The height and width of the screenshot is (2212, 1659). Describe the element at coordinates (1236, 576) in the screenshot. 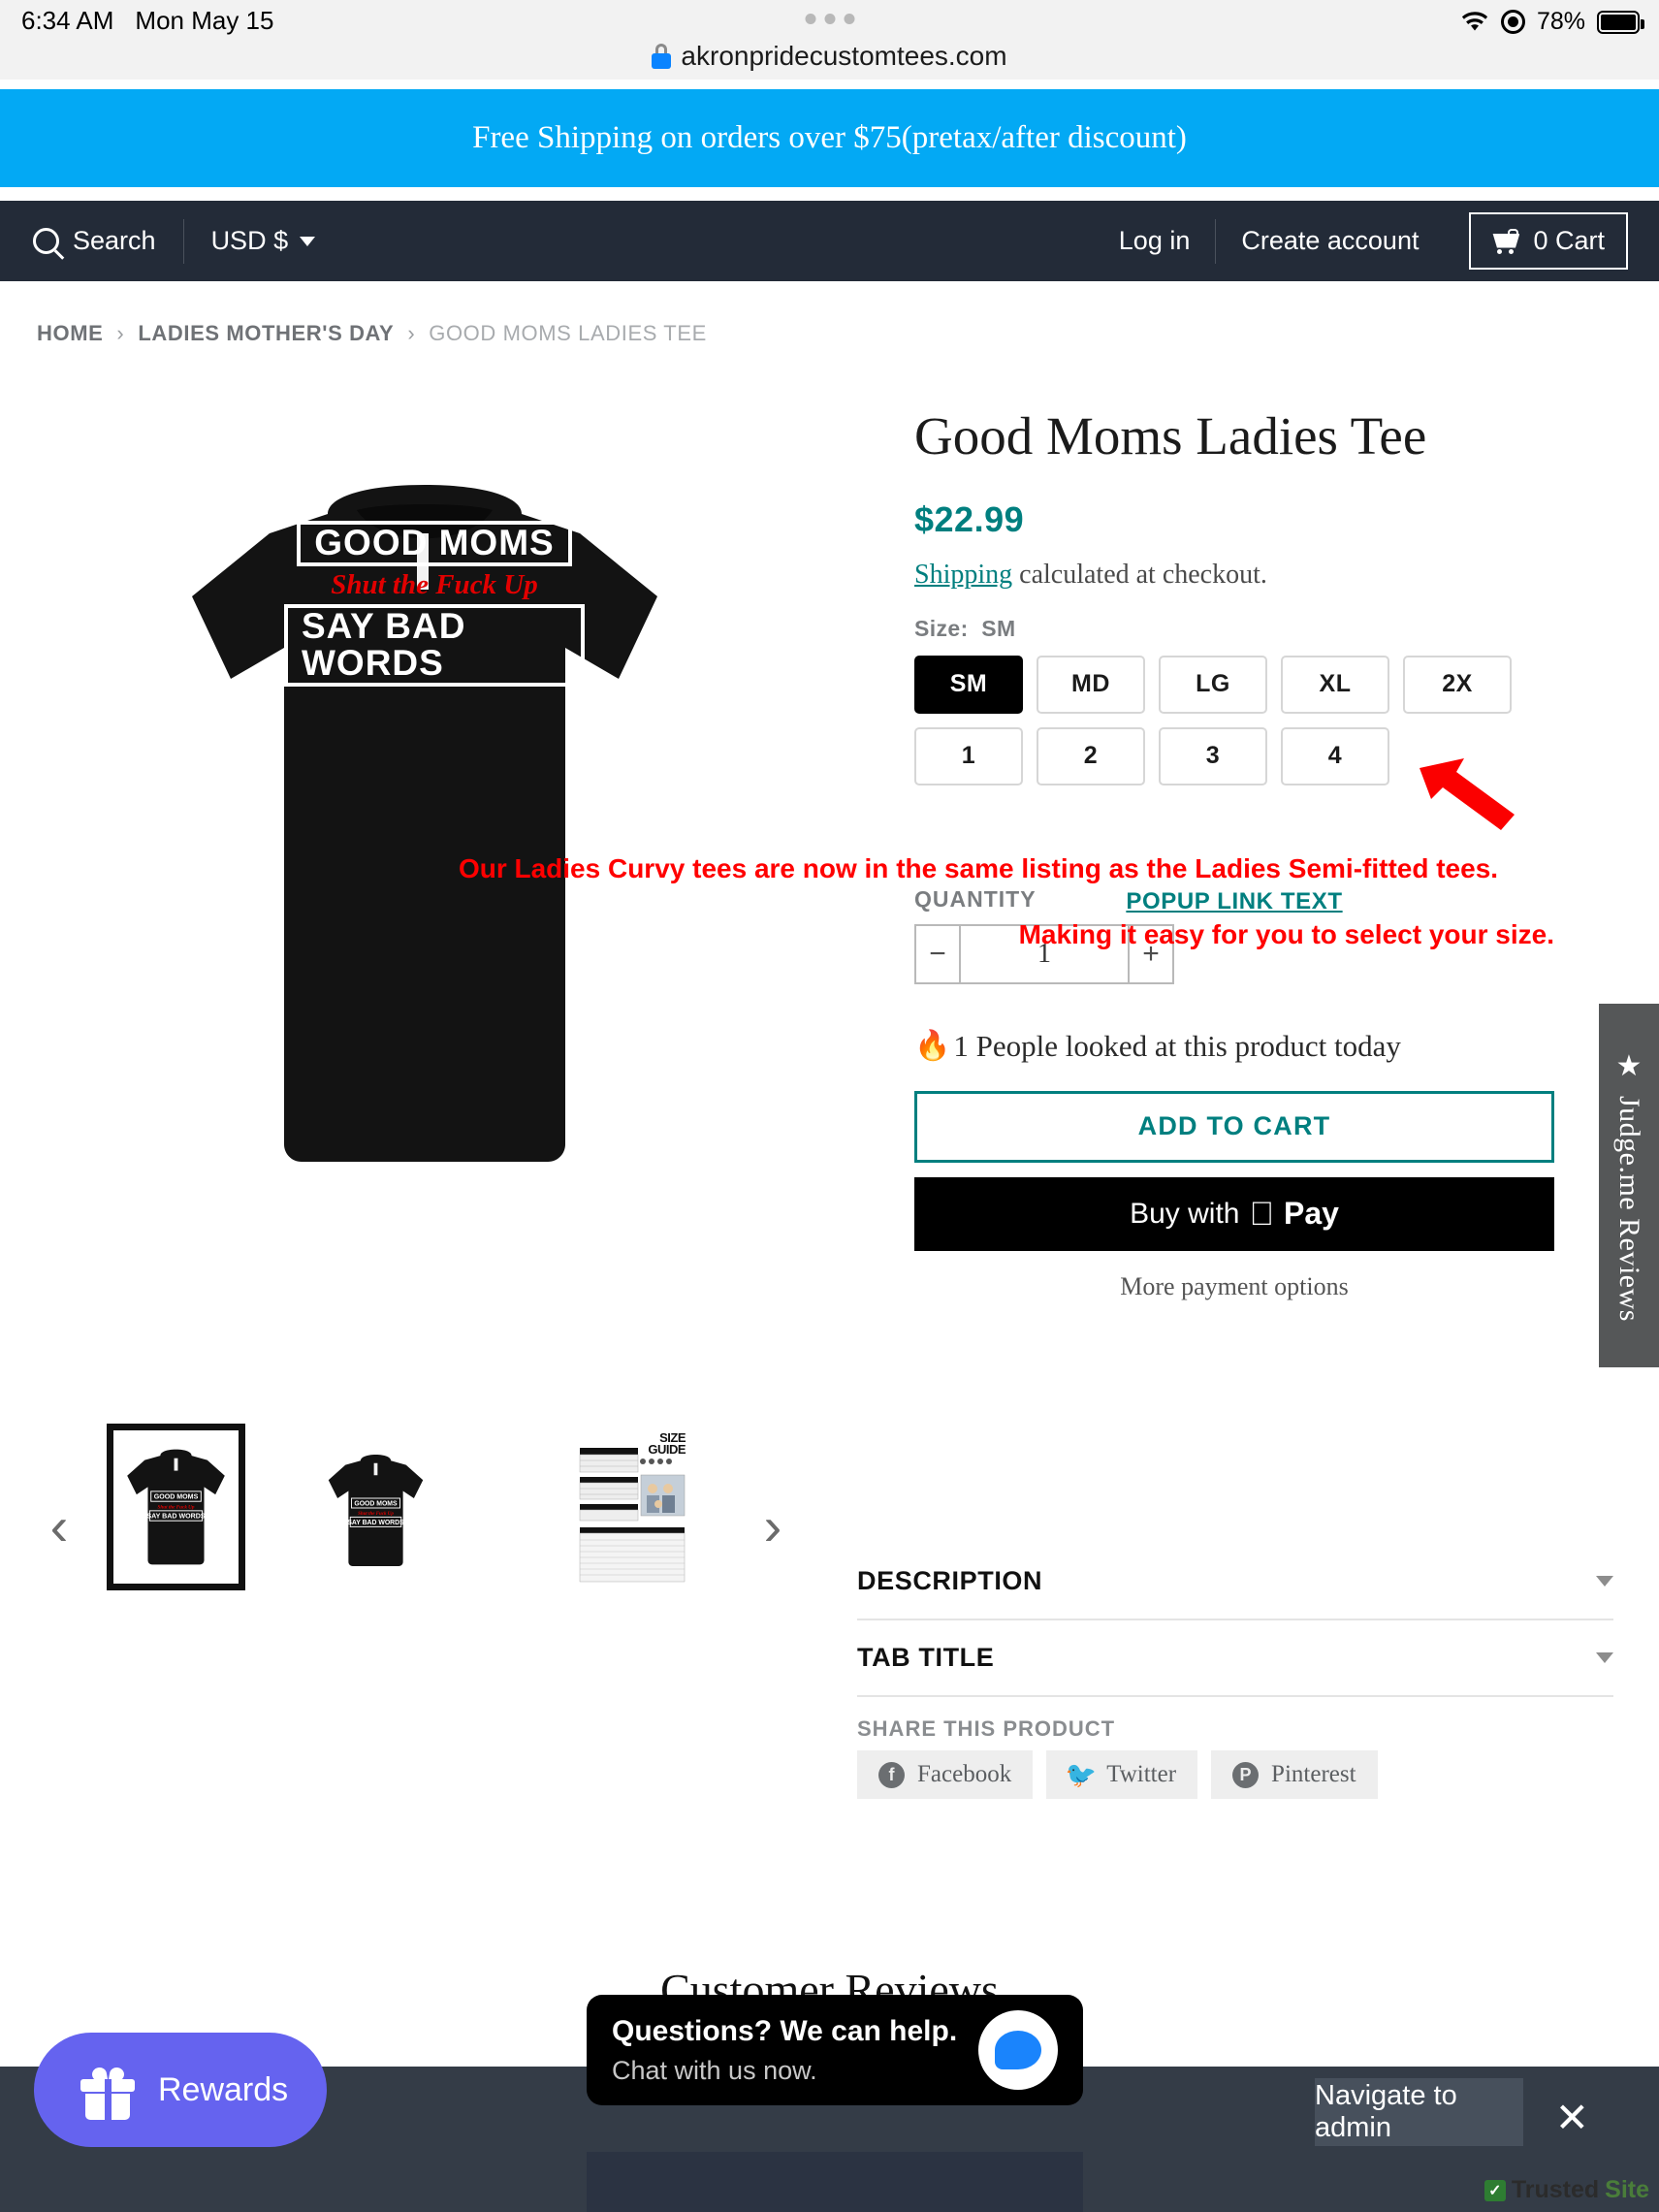

I see `shipping-note: Shipping calculated at checkout.` at that location.